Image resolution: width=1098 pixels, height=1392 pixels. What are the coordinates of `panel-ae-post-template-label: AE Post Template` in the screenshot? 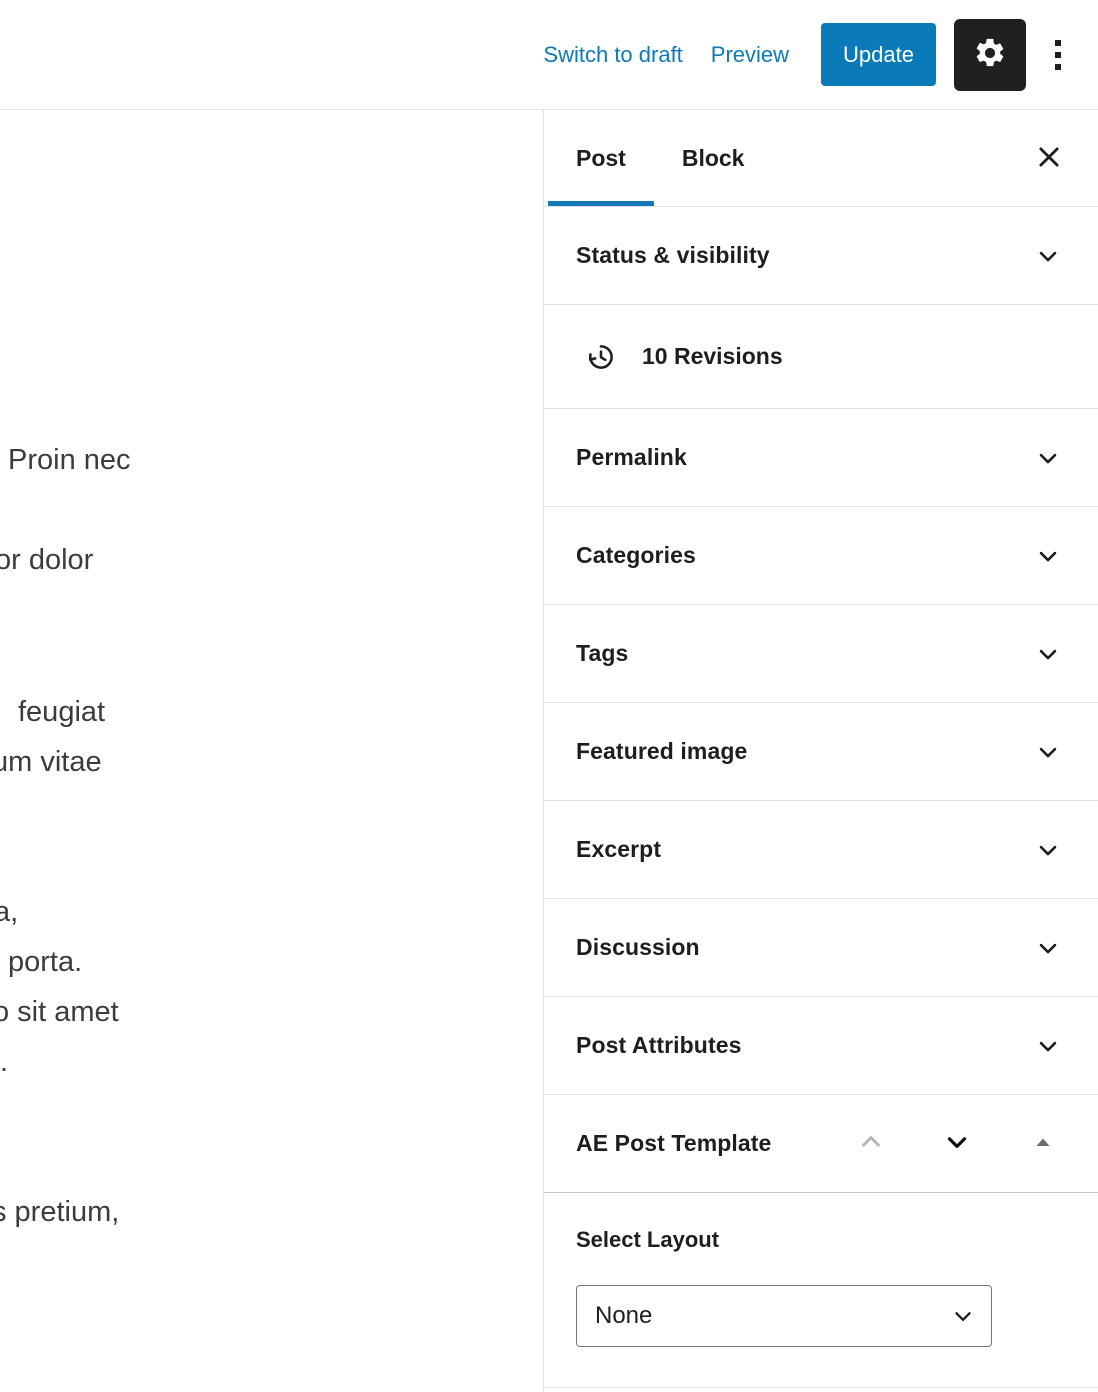 It's located at (674, 1143).